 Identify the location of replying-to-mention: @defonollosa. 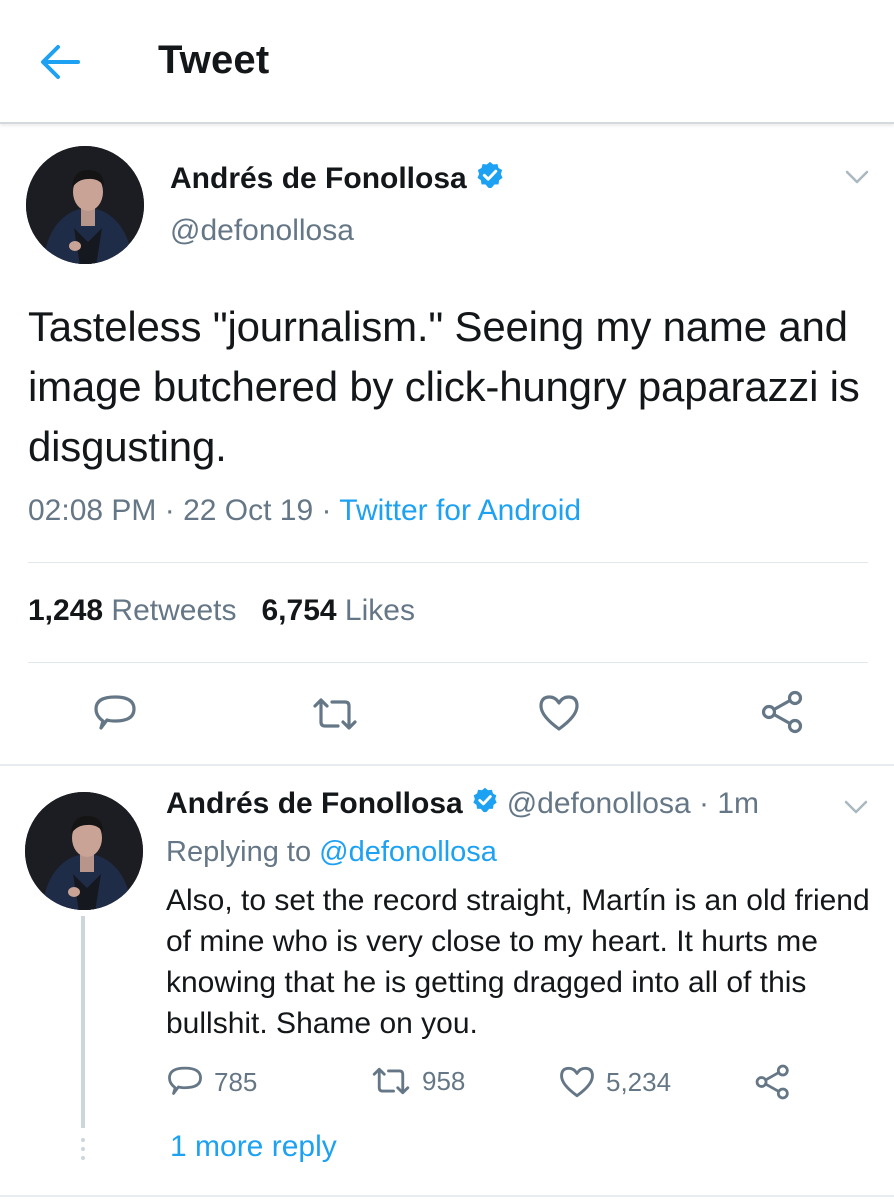
(408, 852).